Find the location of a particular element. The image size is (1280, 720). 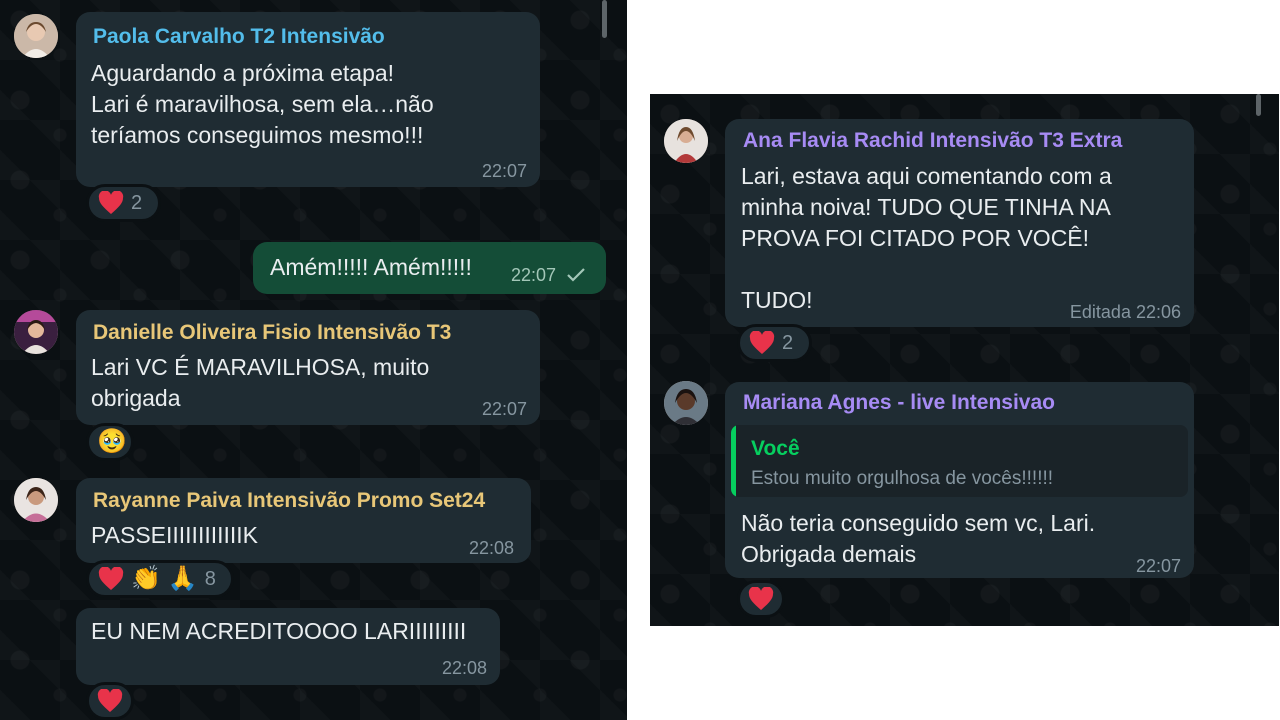

clapping-hands-icon: 👏 is located at coordinates (146, 578).